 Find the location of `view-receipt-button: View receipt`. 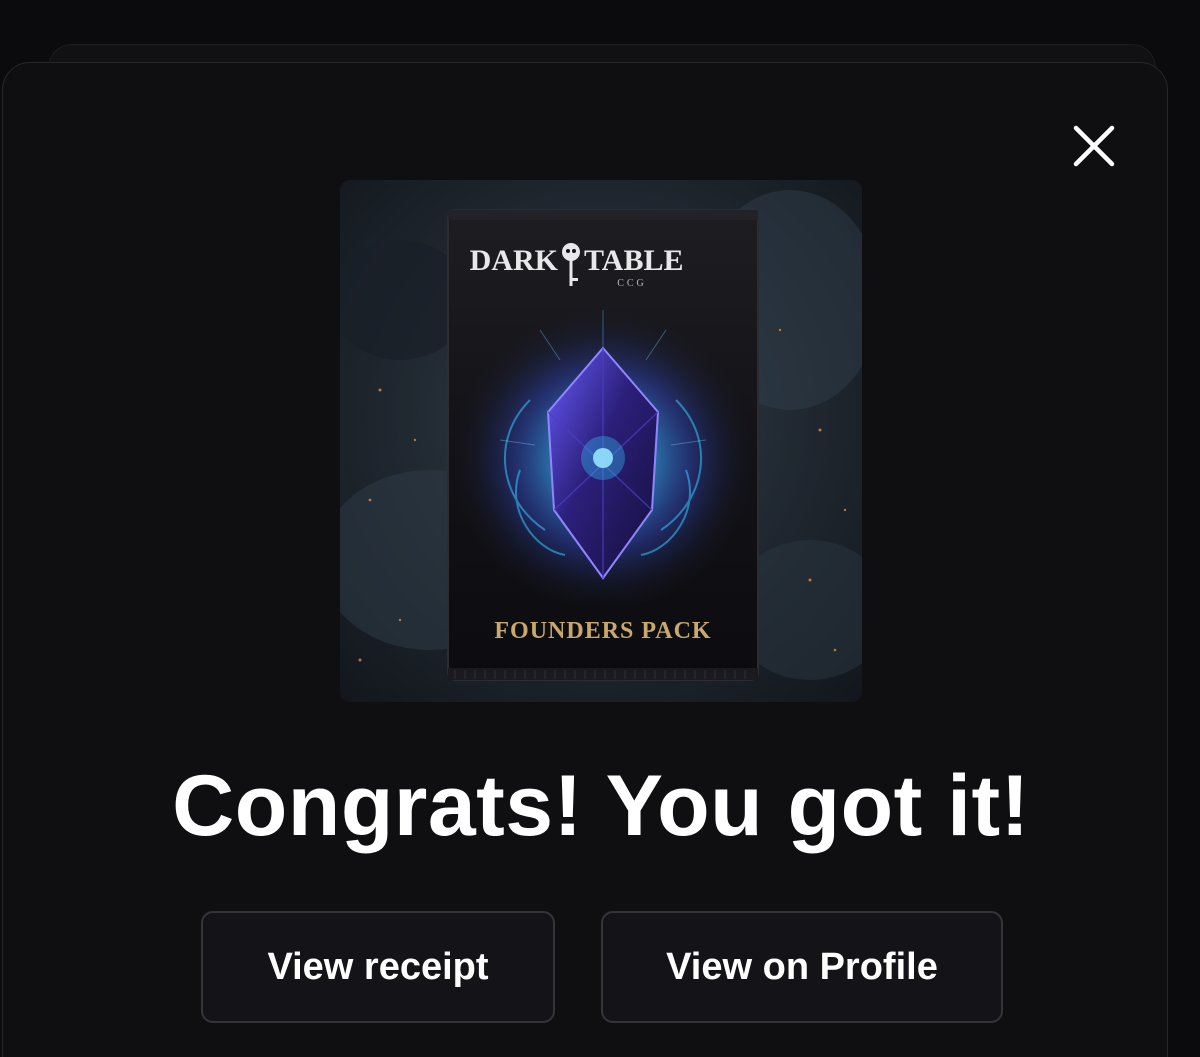

view-receipt-button: View receipt is located at coordinates (378, 967).